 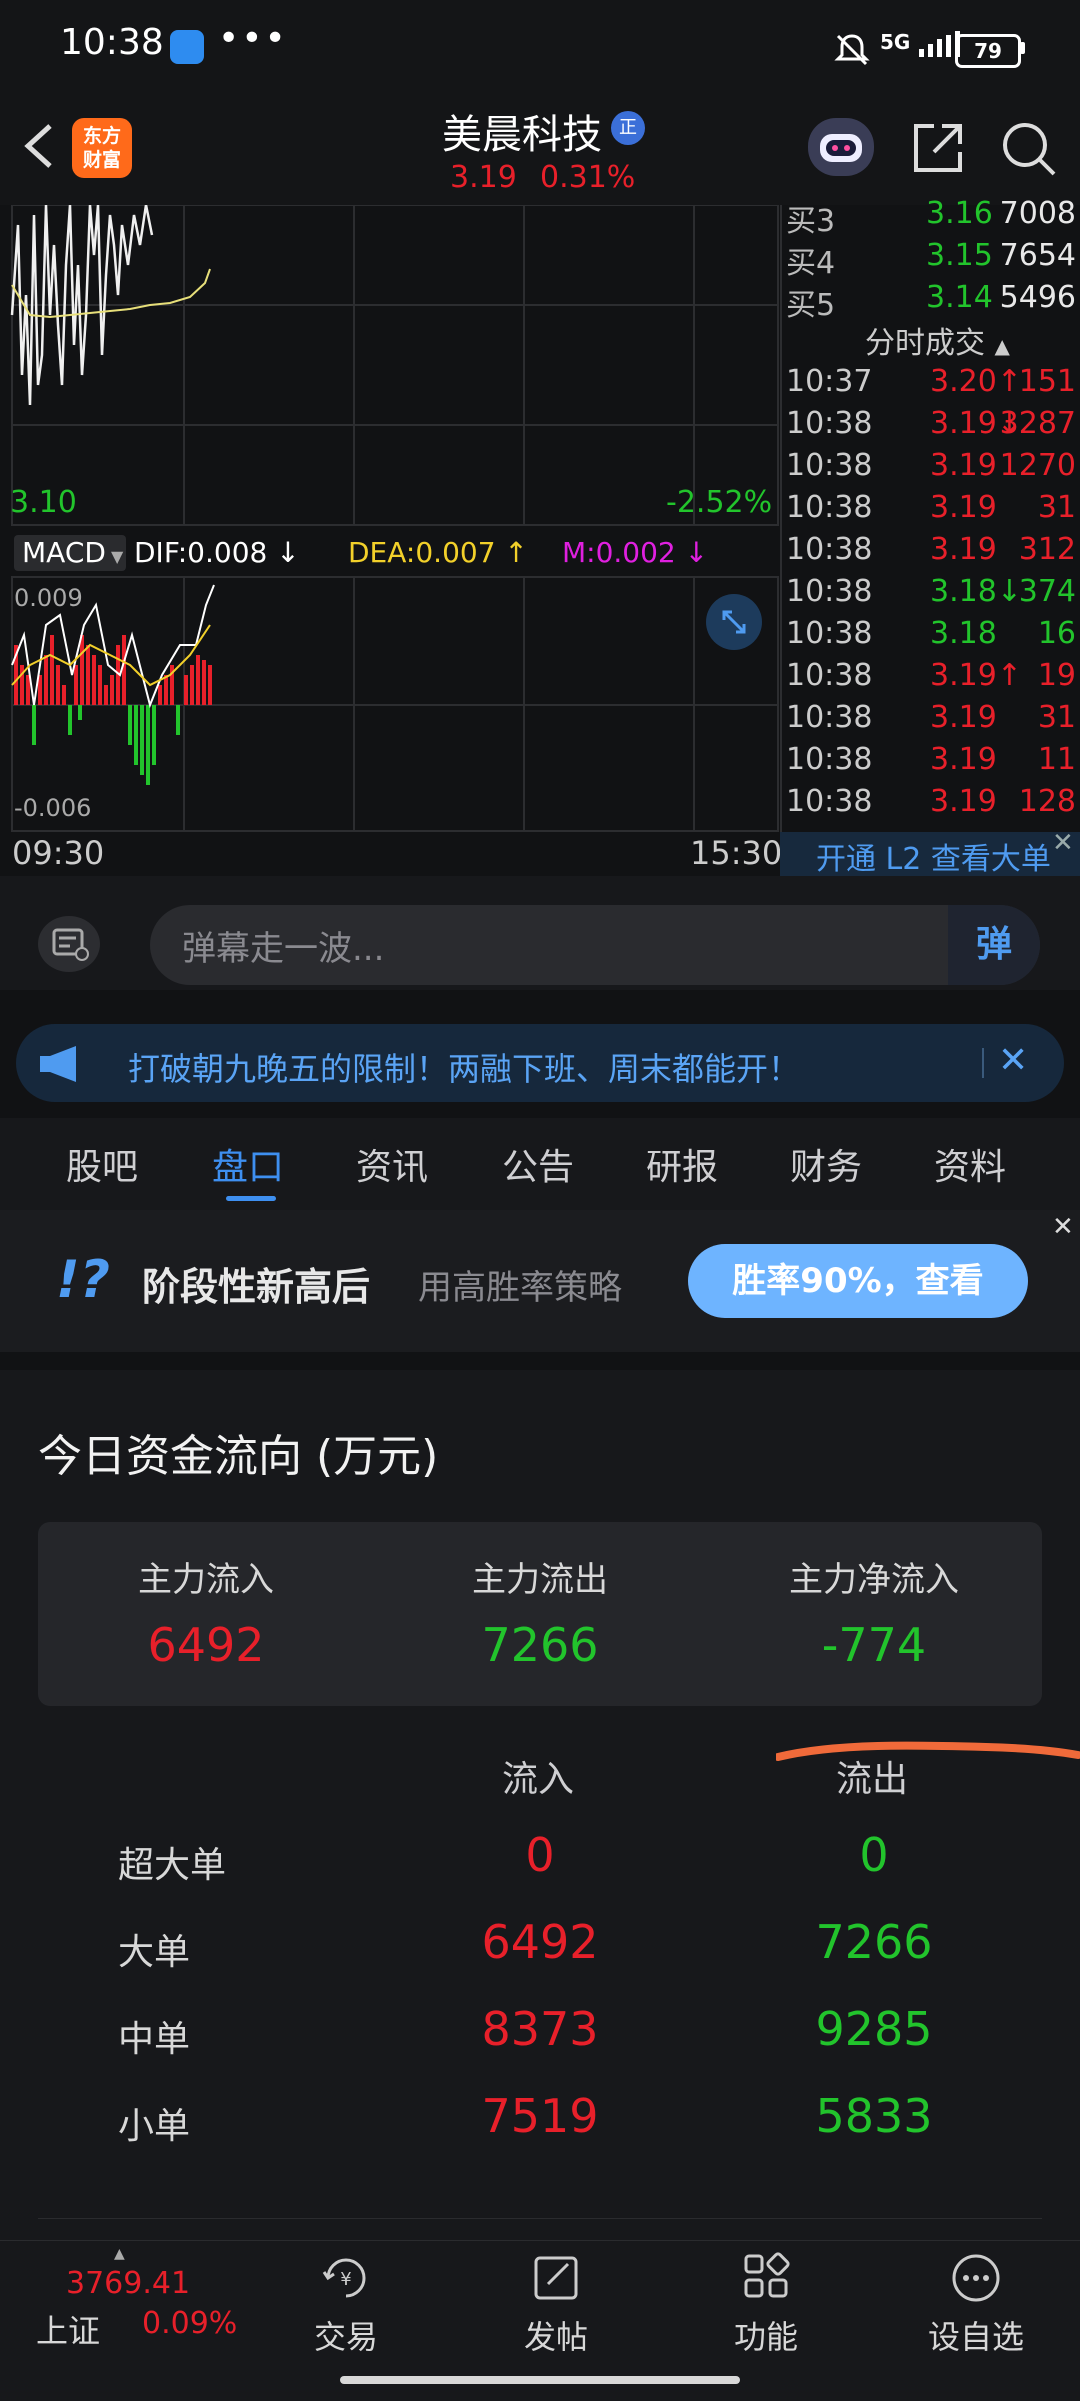 I want to click on macd-min-label: -0.006, so click(x=53, y=808).